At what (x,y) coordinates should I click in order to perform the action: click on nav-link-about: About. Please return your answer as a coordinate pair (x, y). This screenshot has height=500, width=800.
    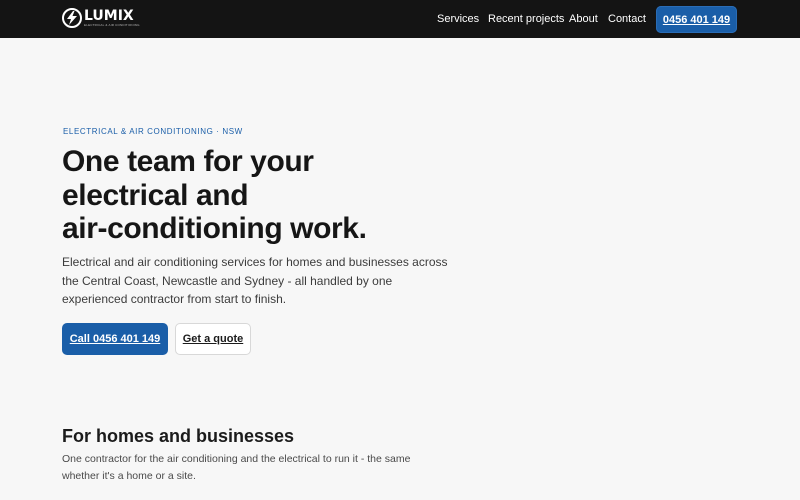
    Looking at the image, I should click on (583, 19).